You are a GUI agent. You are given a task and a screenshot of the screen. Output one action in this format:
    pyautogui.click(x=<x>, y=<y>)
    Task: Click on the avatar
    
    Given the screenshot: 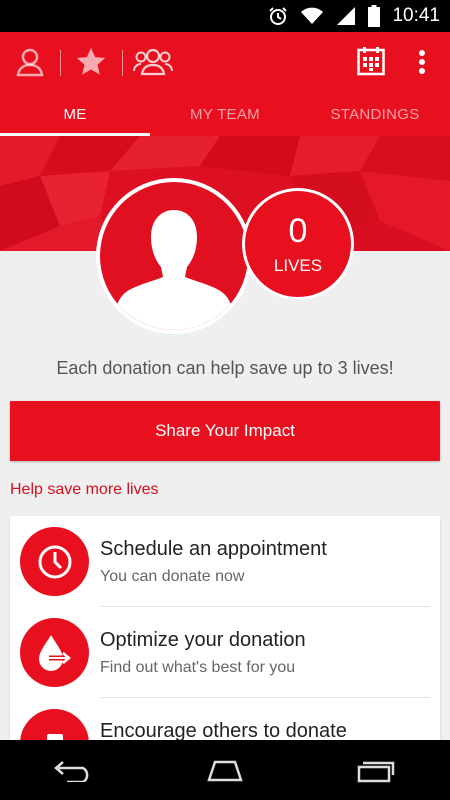 What is the action you would take?
    pyautogui.click(x=174, y=256)
    